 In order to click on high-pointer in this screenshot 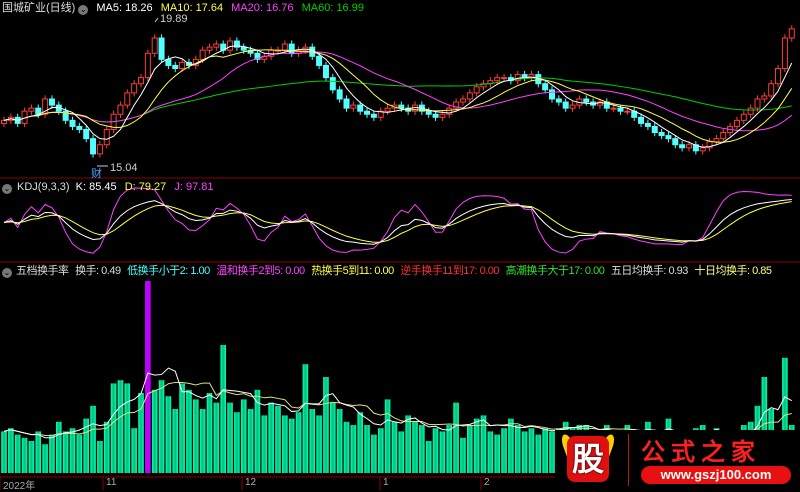, I will do `click(156, 20)`.